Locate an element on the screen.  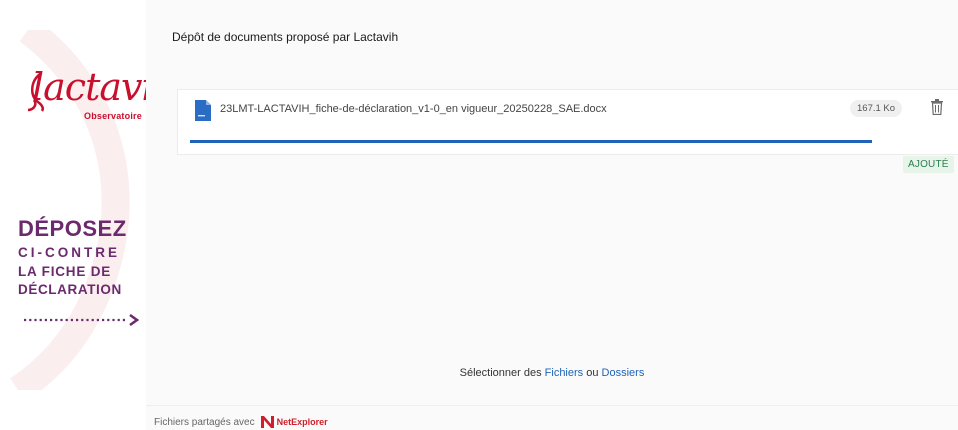
select-folders-link: Dossiers is located at coordinates (623, 373).